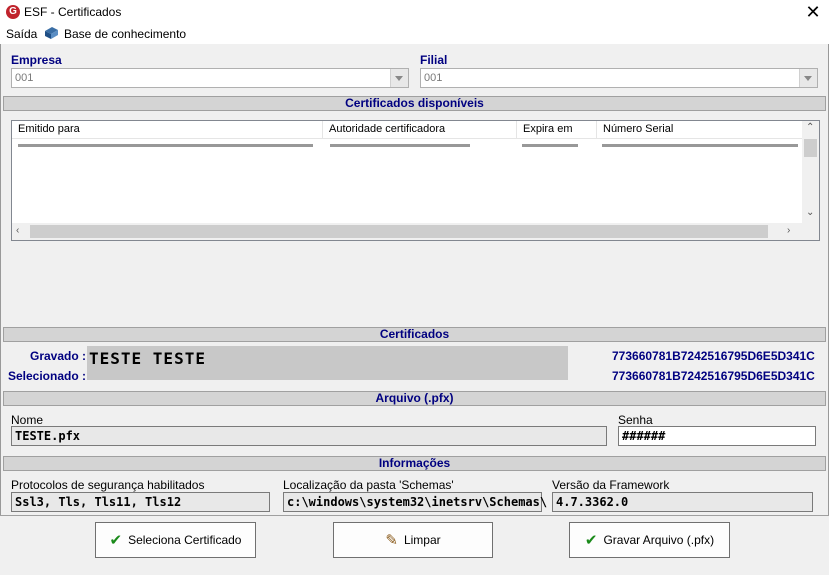 This screenshot has width=829, height=575. What do you see at coordinates (73, 12) in the screenshot?
I see `window-title: ESF - Certificados` at bounding box center [73, 12].